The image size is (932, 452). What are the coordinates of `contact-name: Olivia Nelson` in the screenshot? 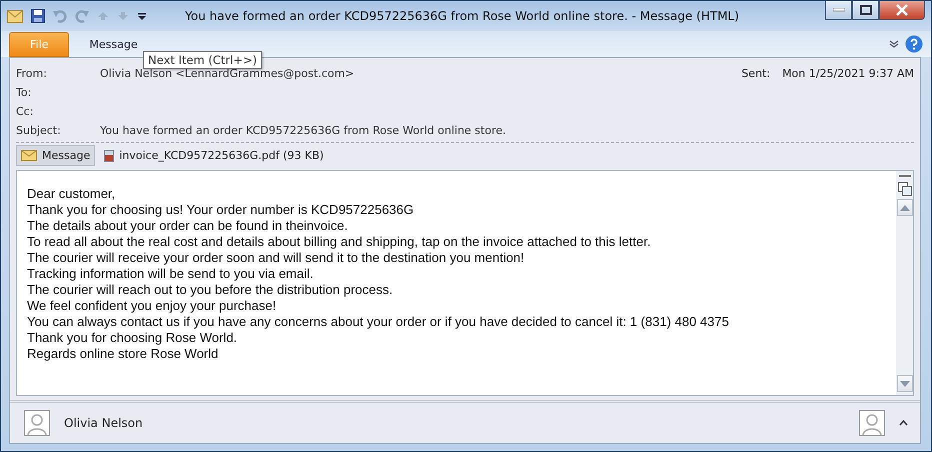 It's located at (103, 423).